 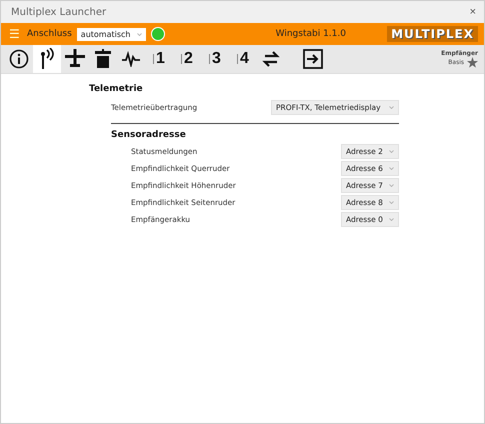 What do you see at coordinates (111, 34) in the screenshot?
I see `connection-dropdown: automatisch` at bounding box center [111, 34].